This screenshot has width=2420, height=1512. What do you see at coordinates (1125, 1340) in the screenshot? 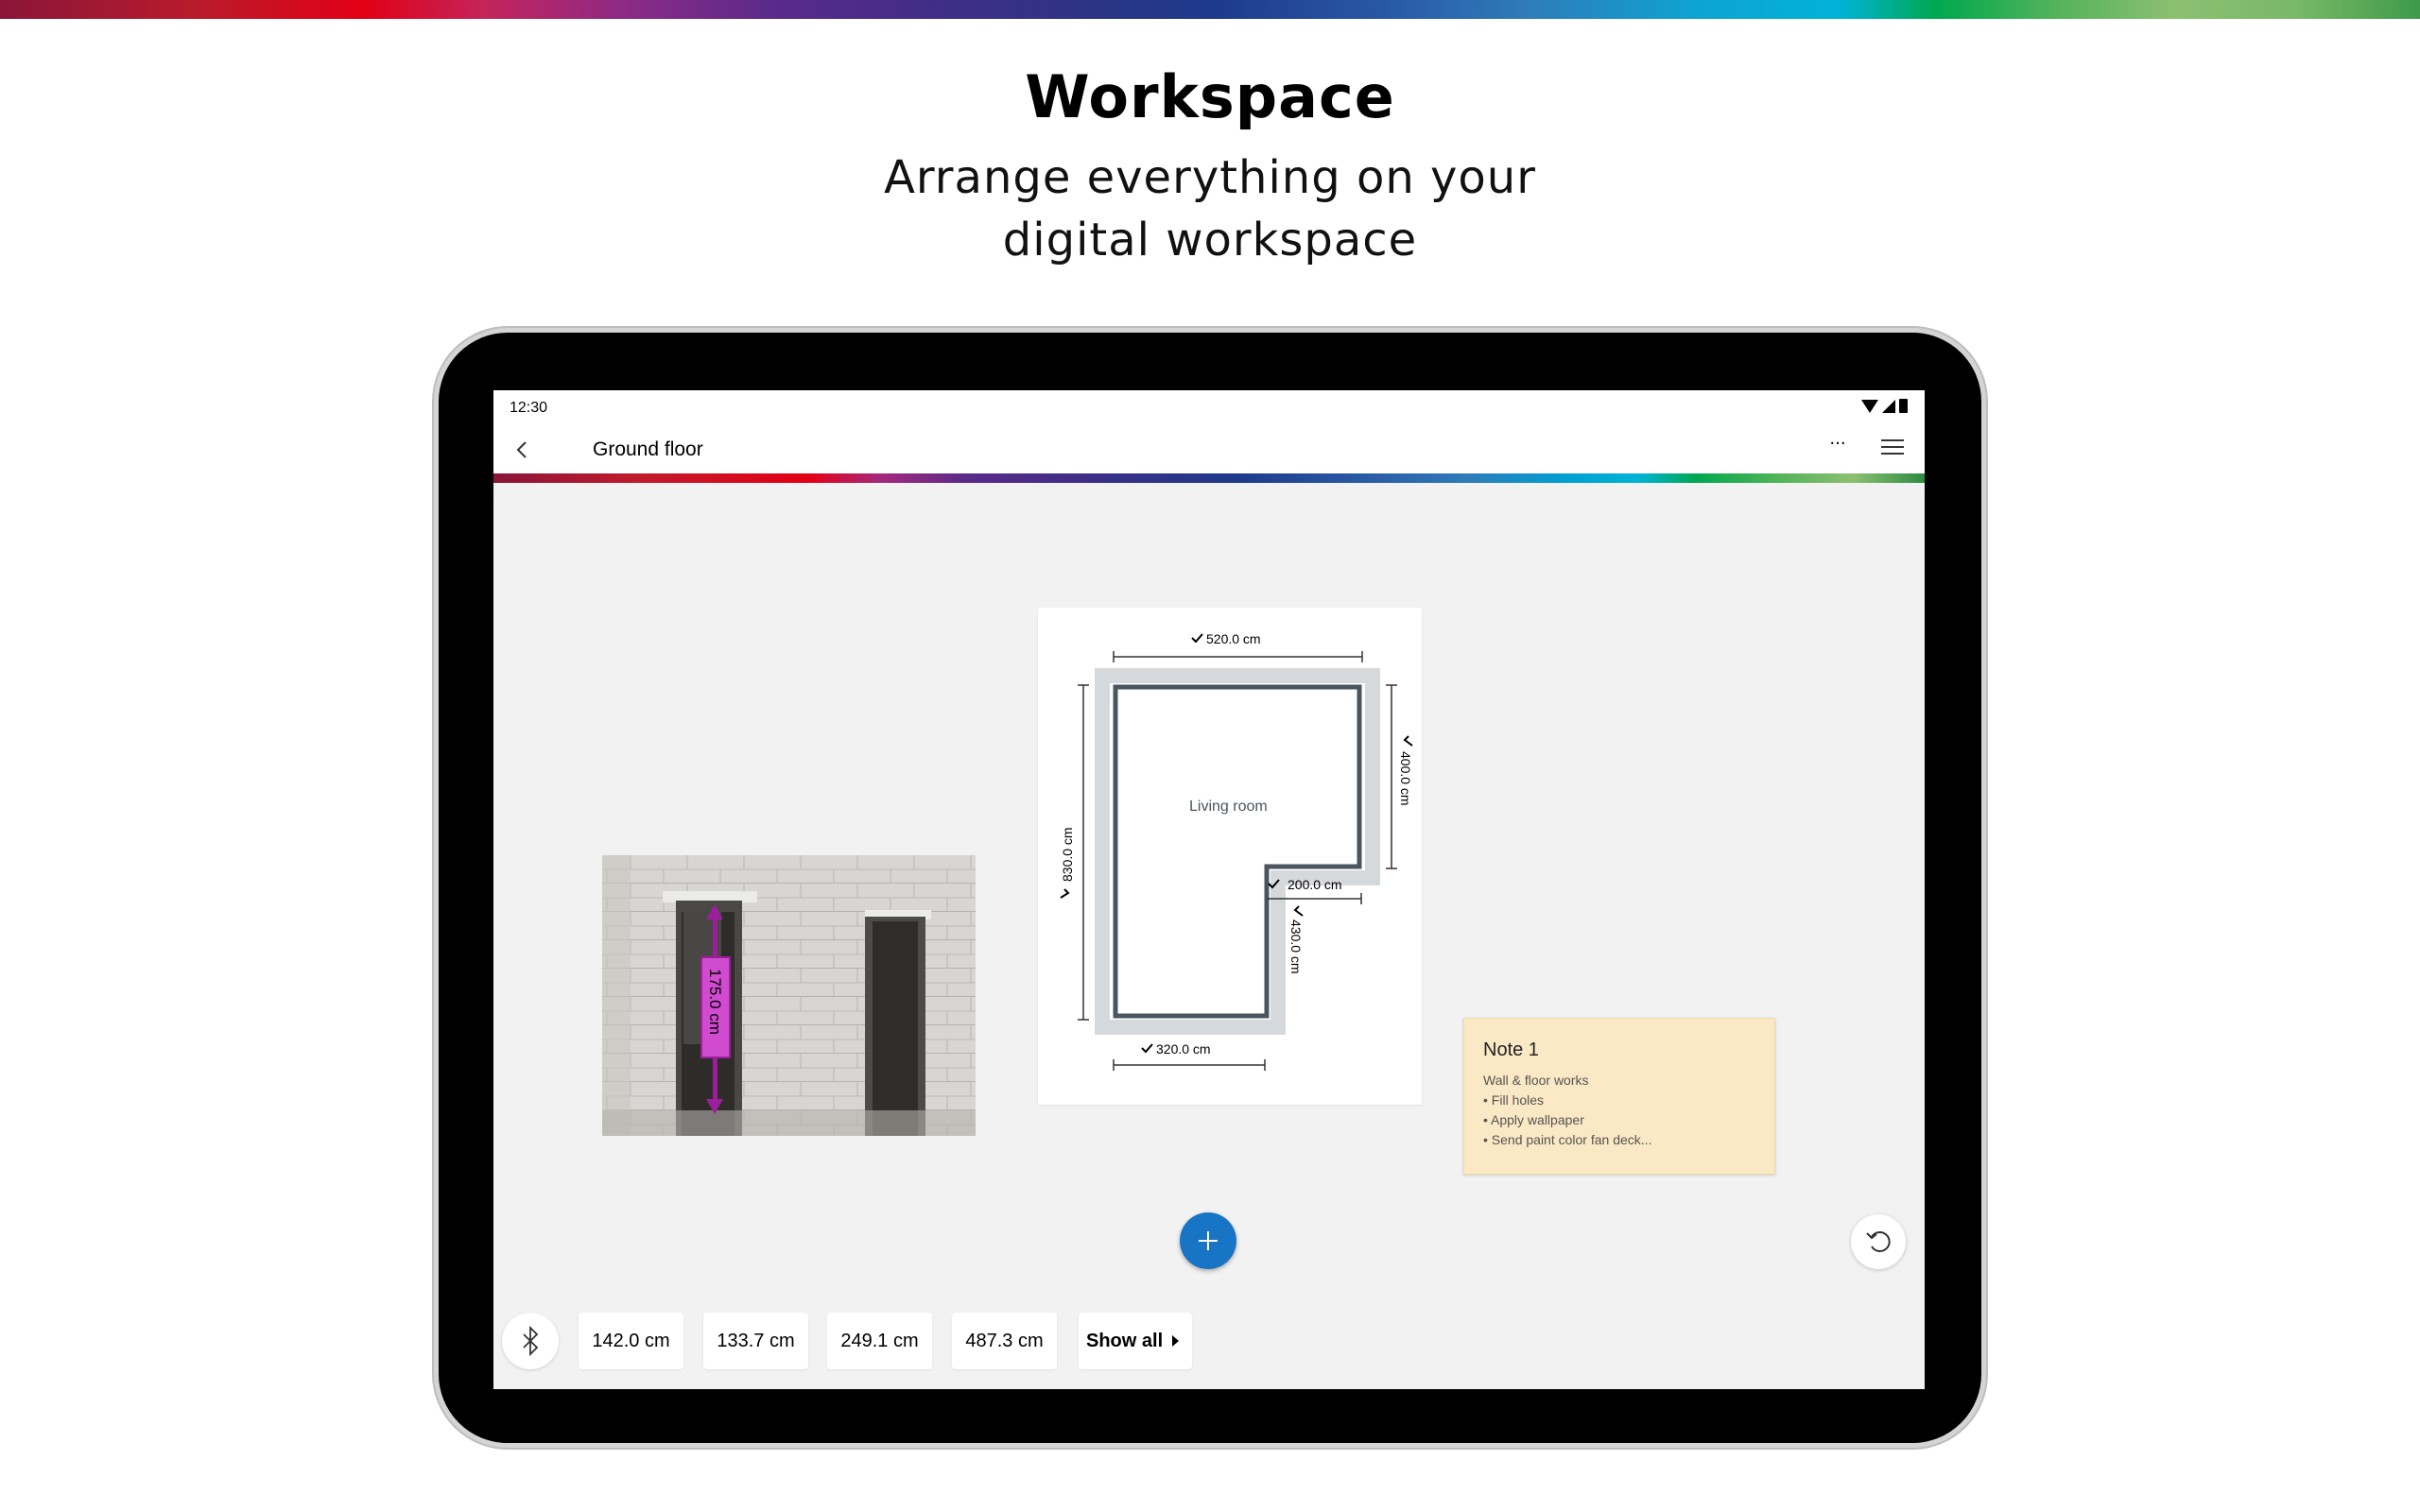
I see `show-all-label: Show all` at bounding box center [1125, 1340].